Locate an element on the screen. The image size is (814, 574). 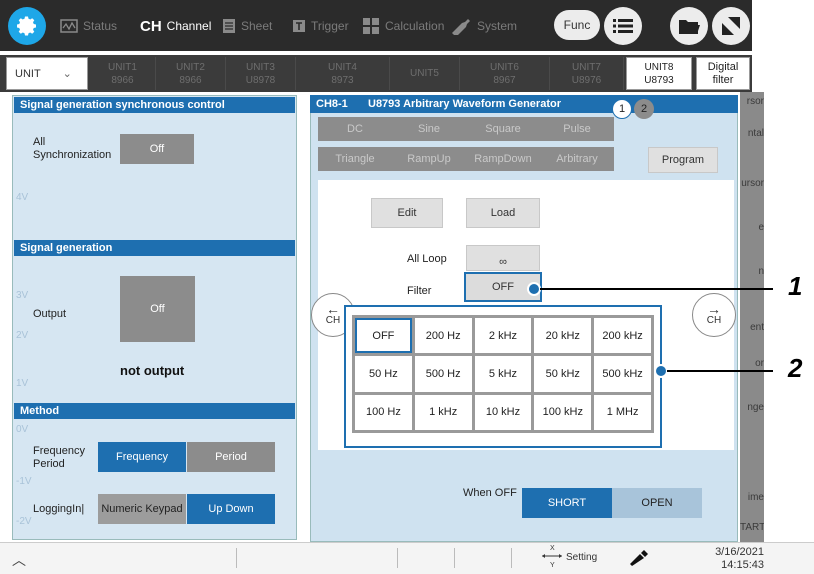
awg-header: CH8-1 U8793 Arbitrary Waveform Generator is located at coordinates (524, 104).